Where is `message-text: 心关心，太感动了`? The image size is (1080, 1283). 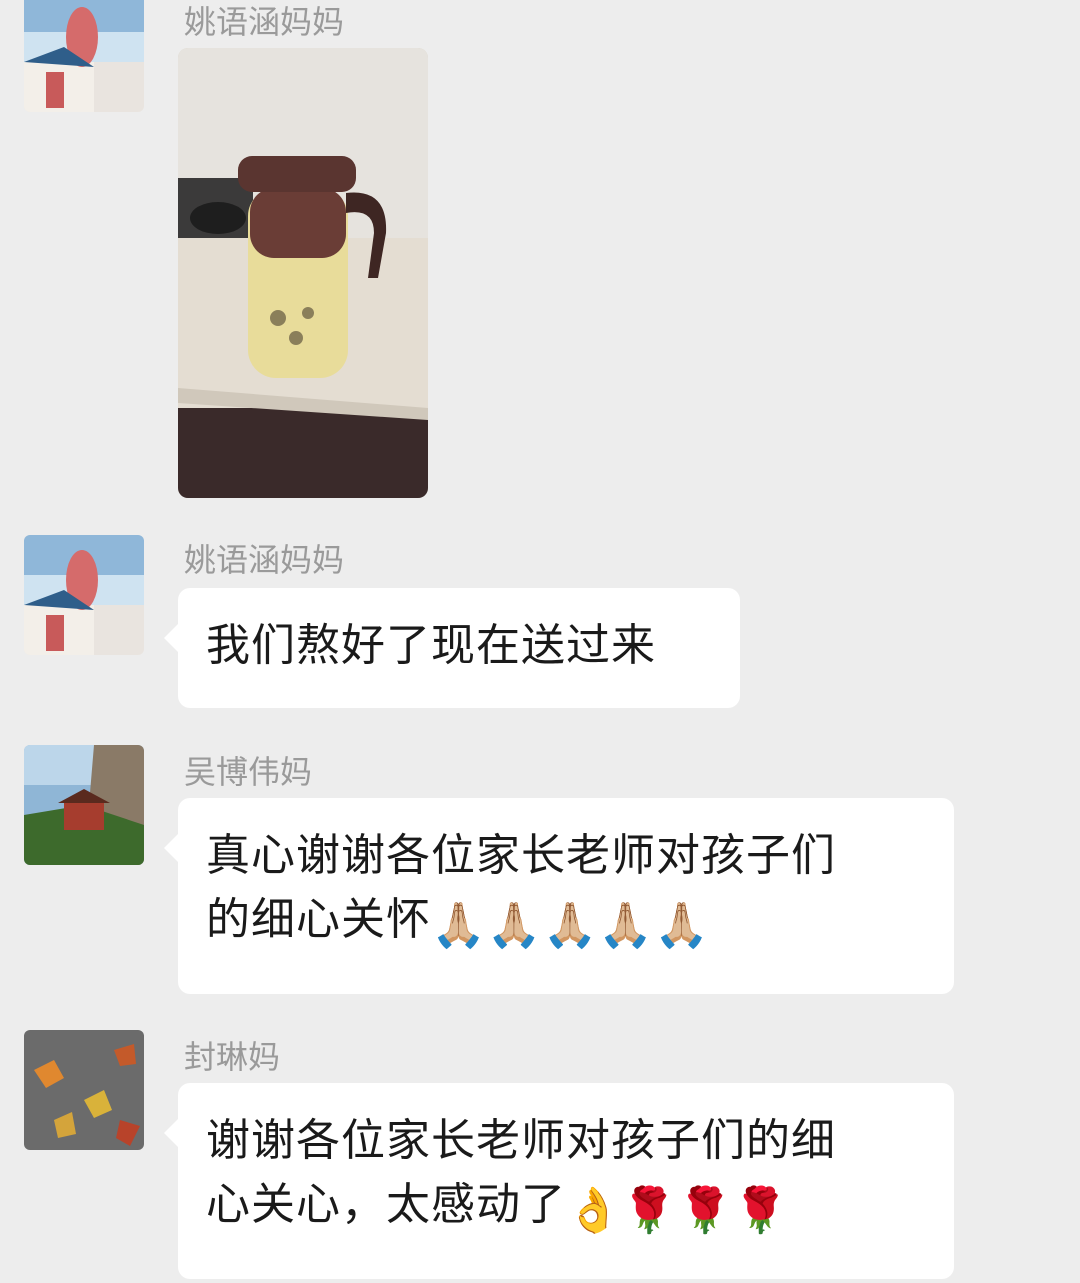 message-text: 心关心，太感动了 is located at coordinates (386, 1204).